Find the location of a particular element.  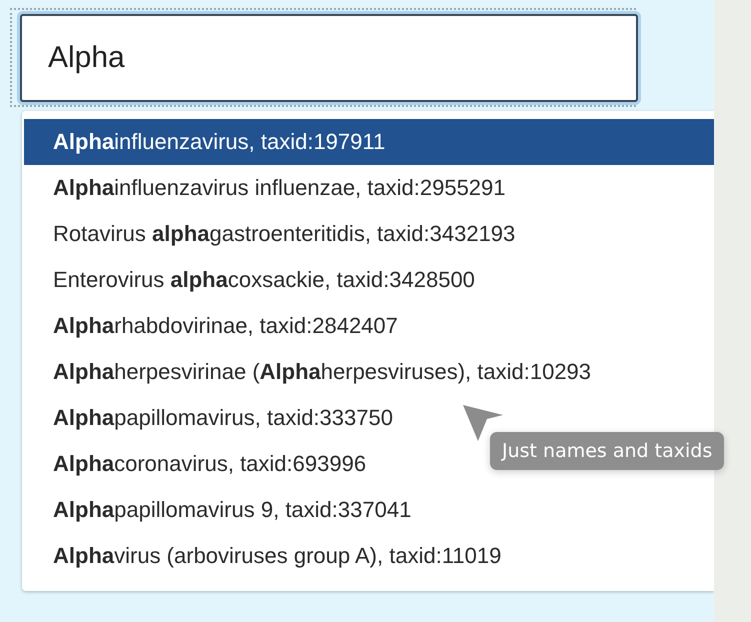

suggestion-item: Alphainfluenzavirus, taxid:197911 is located at coordinates (369, 142).